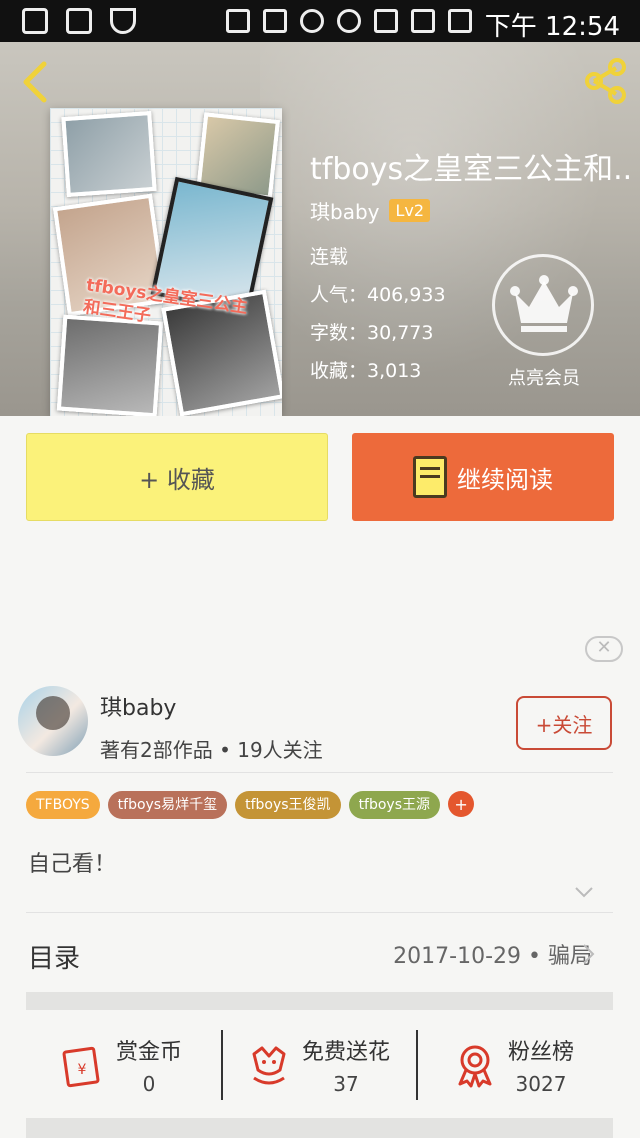  Describe the element at coordinates (35, 21) in the screenshot. I see `gallery-icon` at that location.